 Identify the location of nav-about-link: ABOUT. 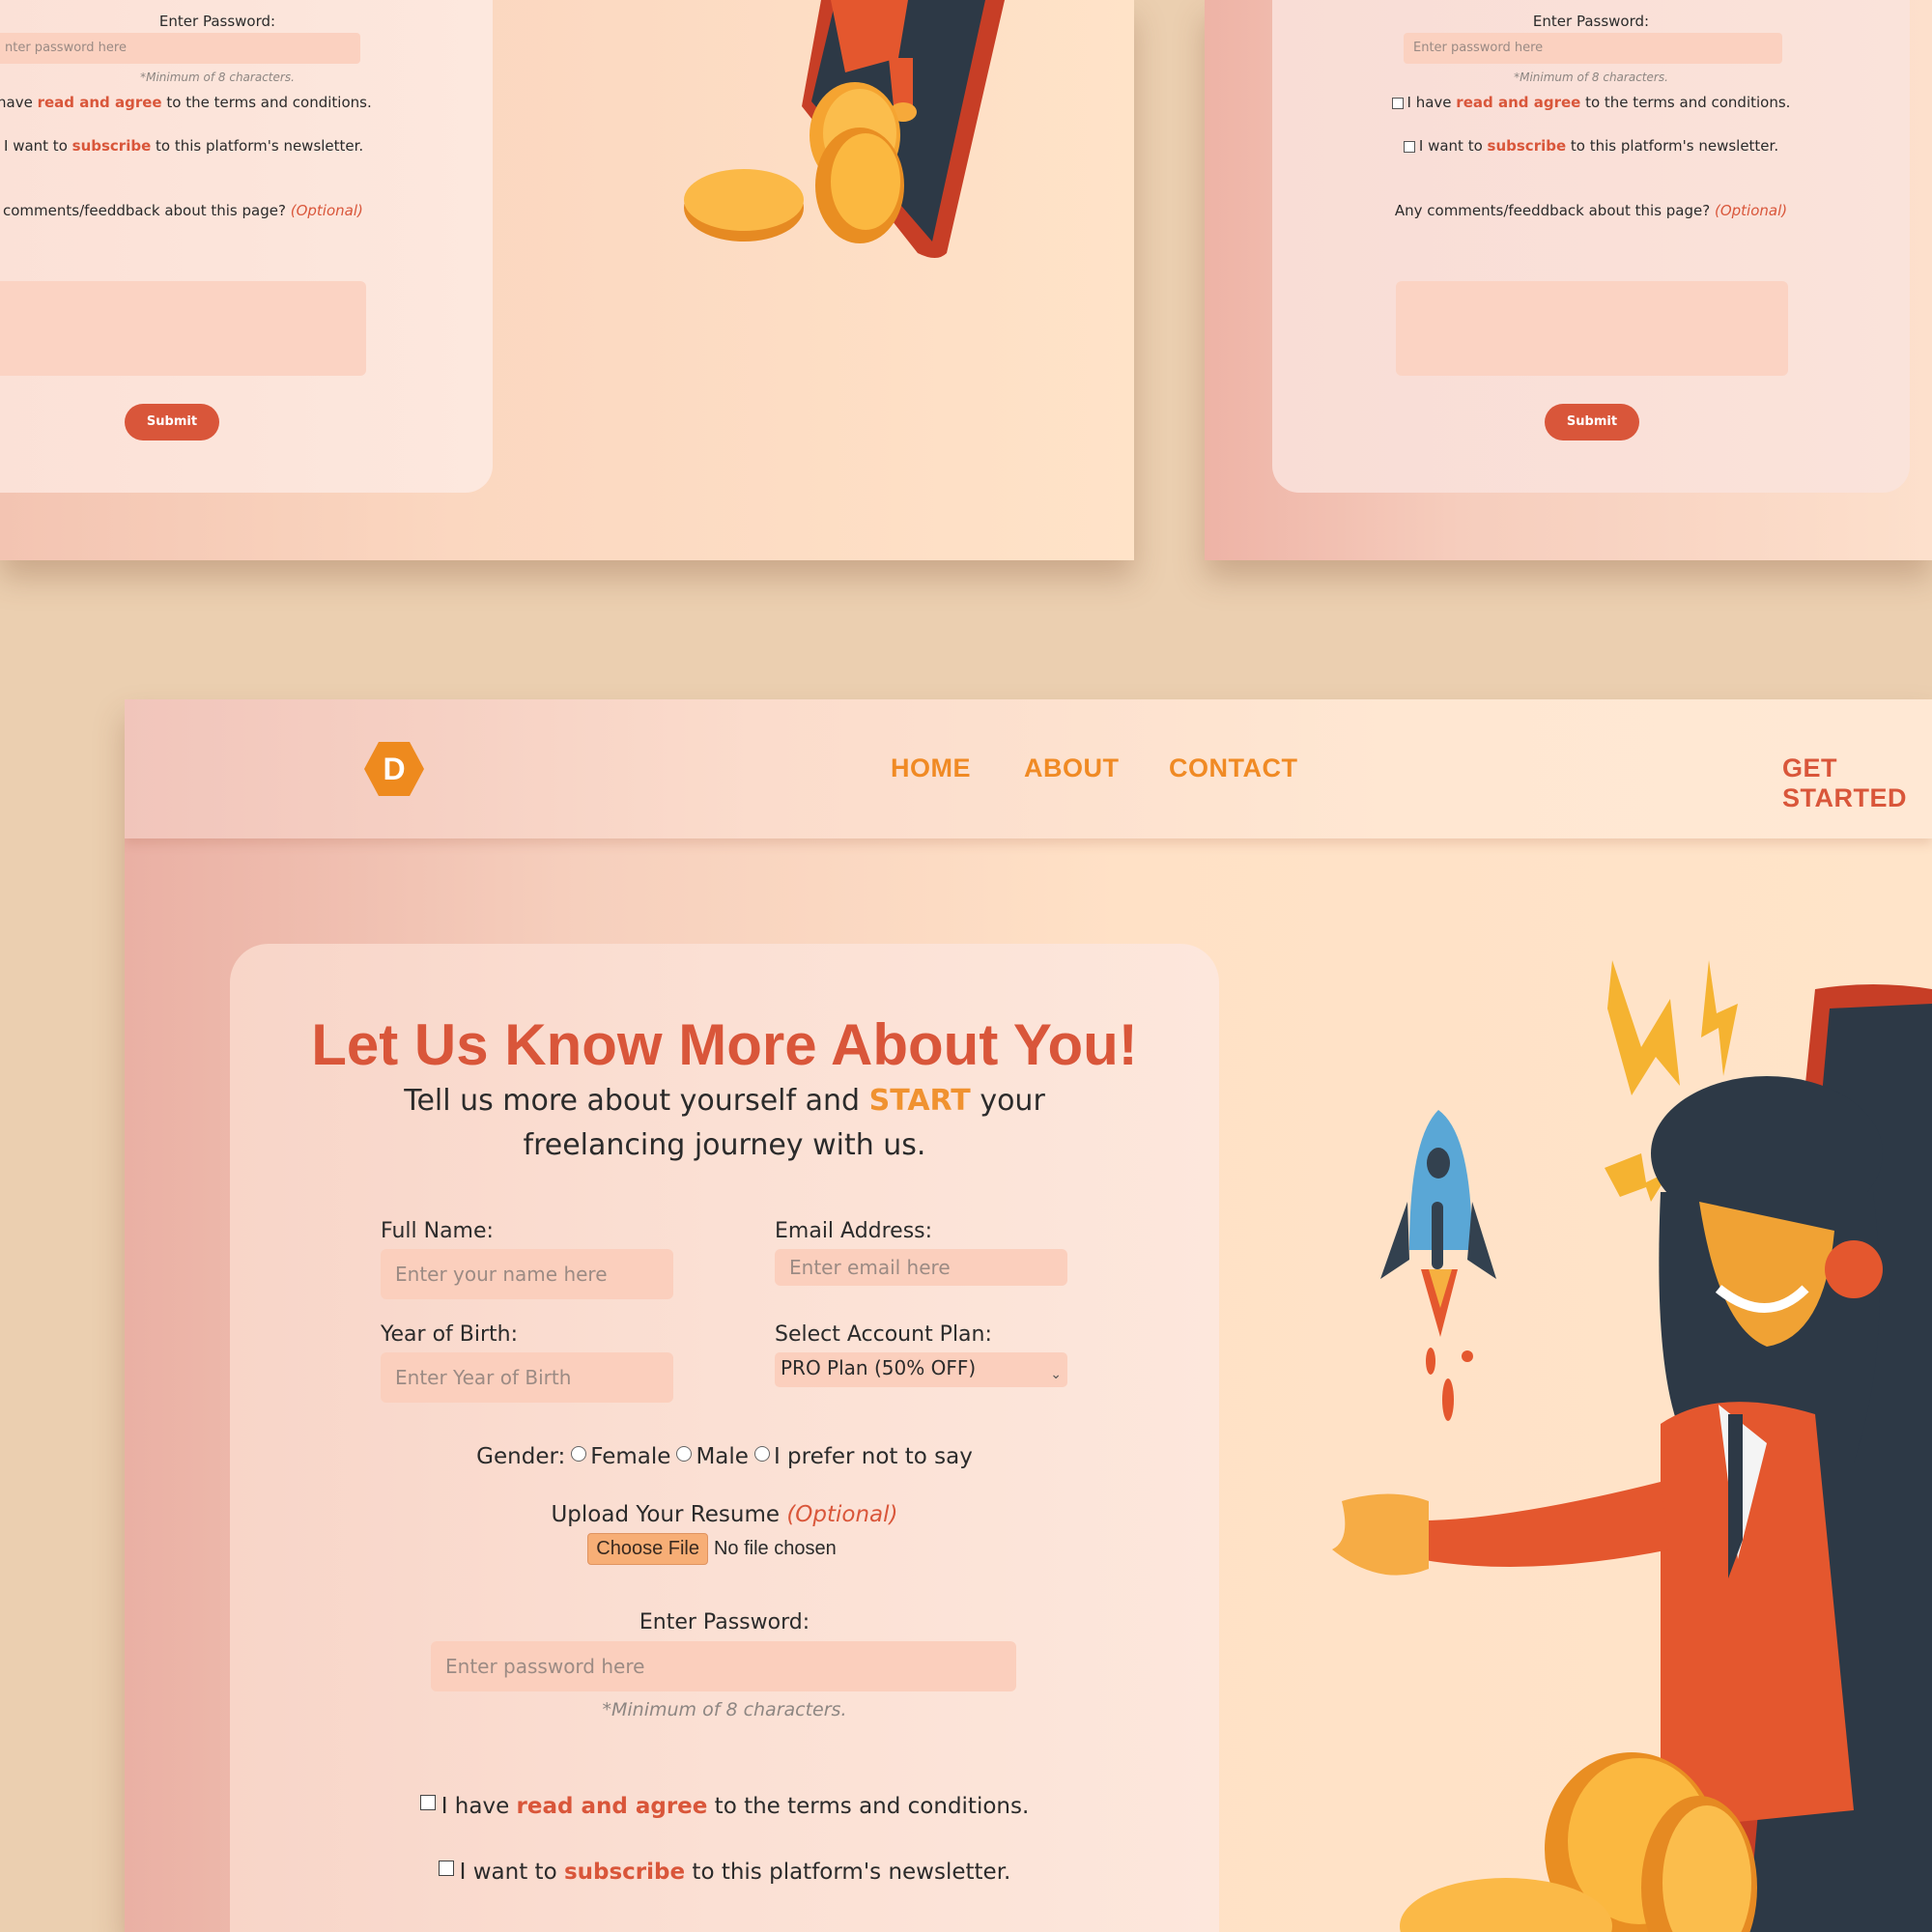
(1072, 768).